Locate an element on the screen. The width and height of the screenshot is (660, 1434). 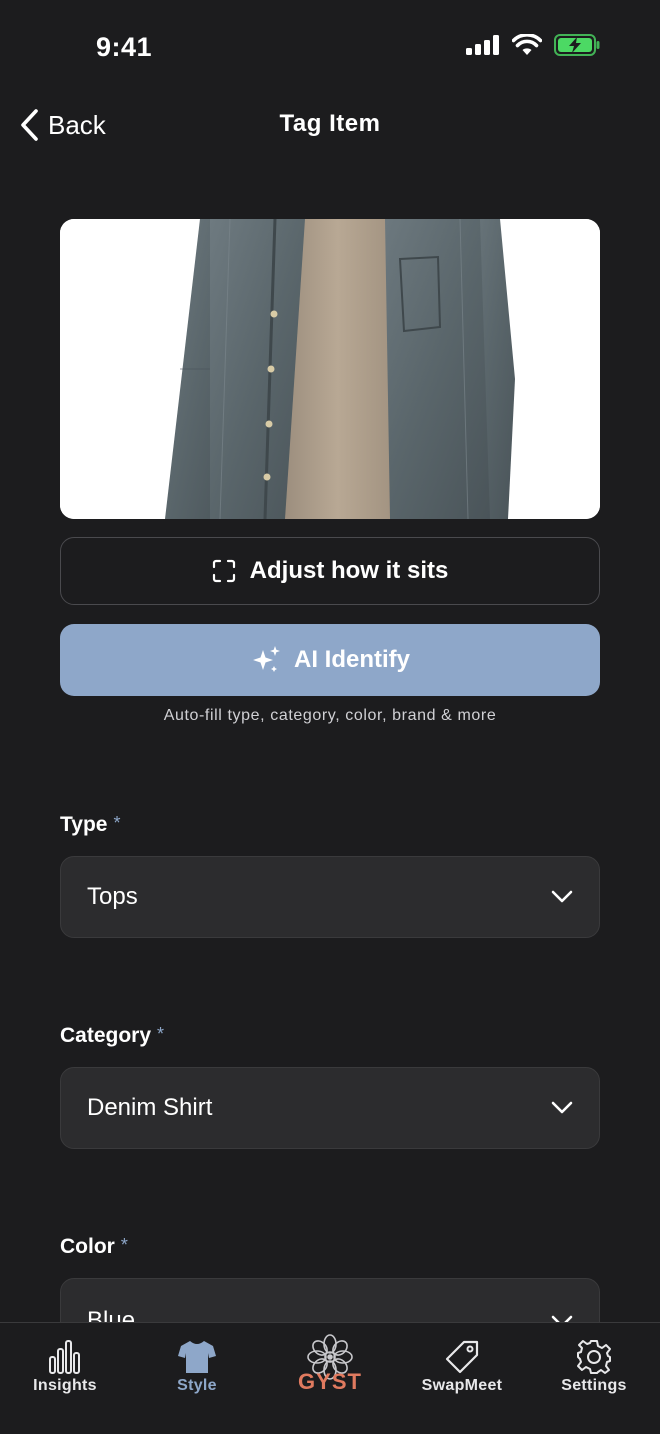
category-value: Denim Shirt is located at coordinates (150, 1107).